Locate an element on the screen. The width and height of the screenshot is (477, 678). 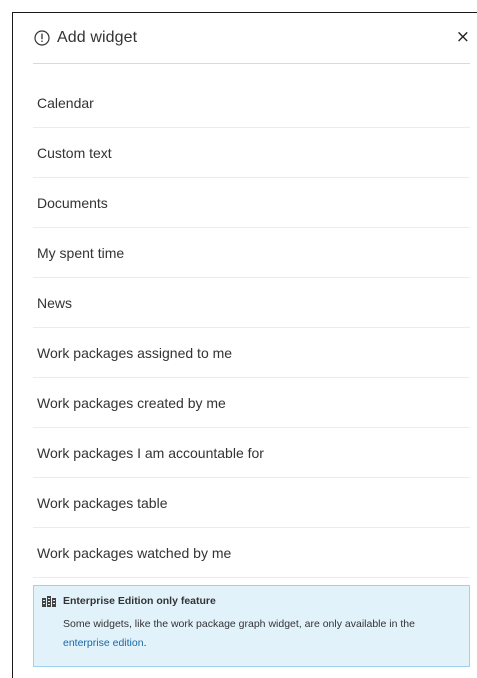
enterprise-notice-header: Enterprise Edition only feature is located at coordinates (250, 601).